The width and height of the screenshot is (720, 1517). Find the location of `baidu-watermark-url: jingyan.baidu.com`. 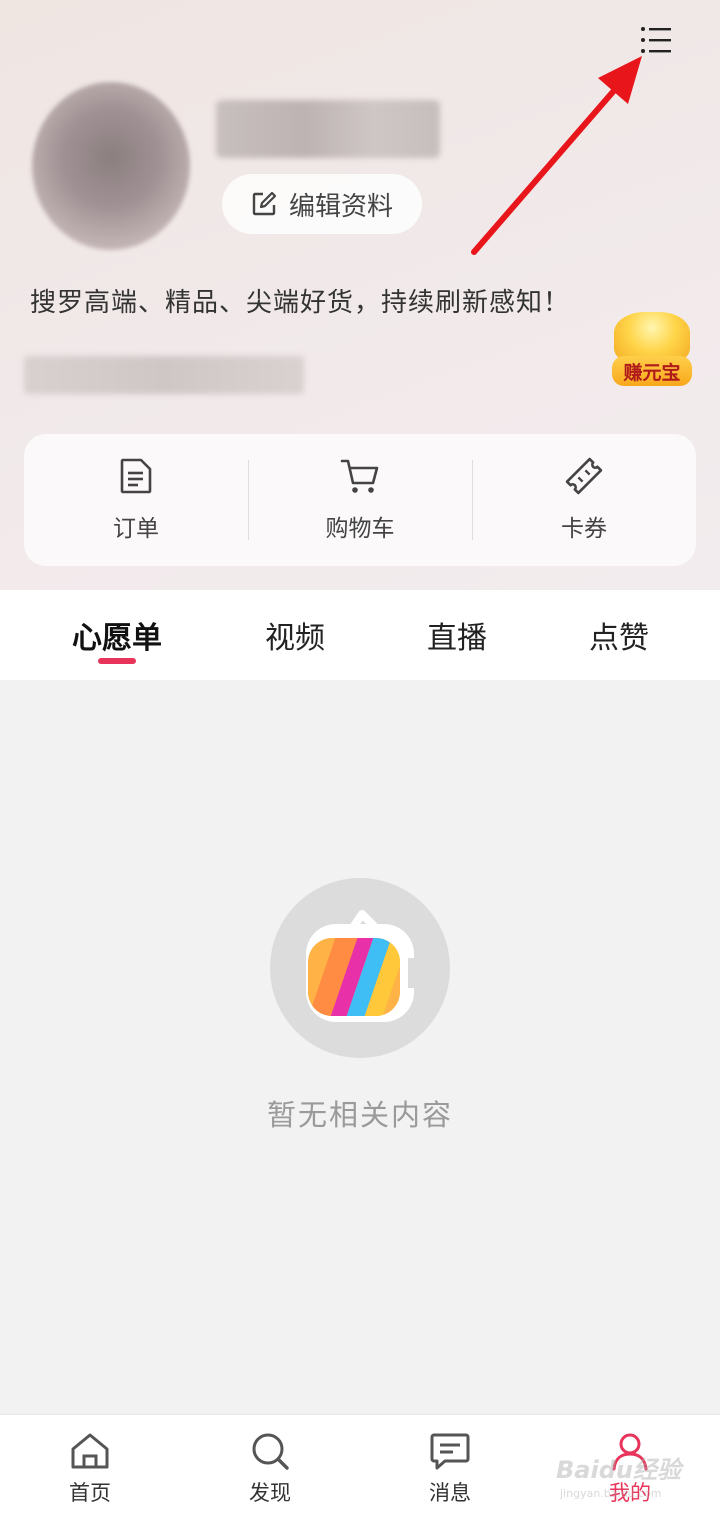

baidu-watermark-url: jingyan.baidu.com is located at coordinates (611, 1493).